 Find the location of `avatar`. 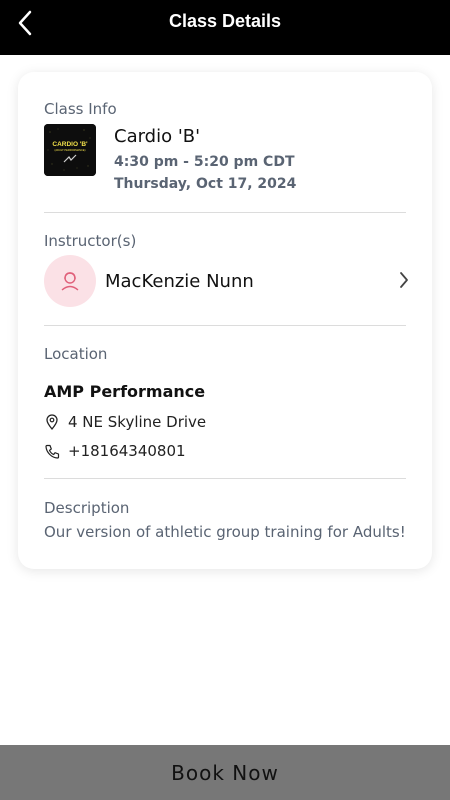

avatar is located at coordinates (70, 281).